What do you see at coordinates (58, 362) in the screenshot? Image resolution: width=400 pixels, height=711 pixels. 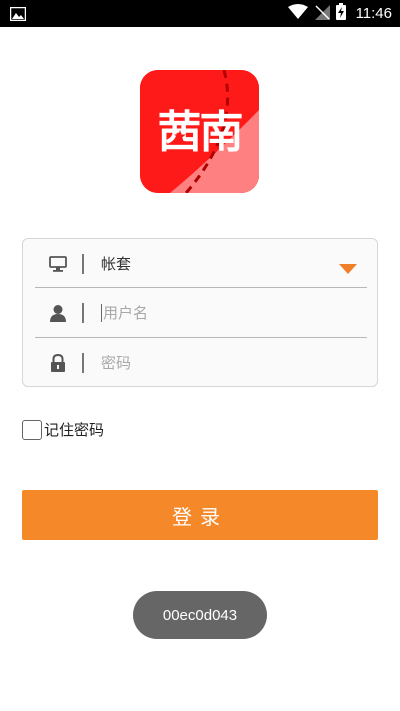 I see `lock-icon` at bounding box center [58, 362].